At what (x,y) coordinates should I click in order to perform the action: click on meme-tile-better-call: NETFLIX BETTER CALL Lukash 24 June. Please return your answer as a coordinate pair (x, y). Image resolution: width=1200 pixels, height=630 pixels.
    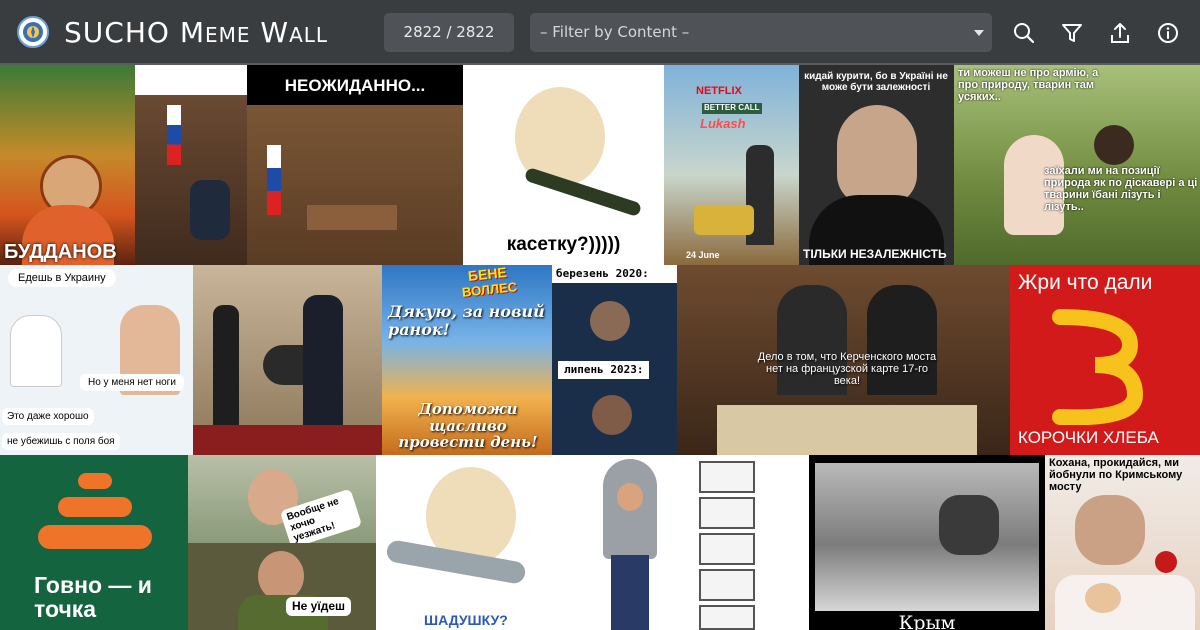
    Looking at the image, I should click on (731, 165).